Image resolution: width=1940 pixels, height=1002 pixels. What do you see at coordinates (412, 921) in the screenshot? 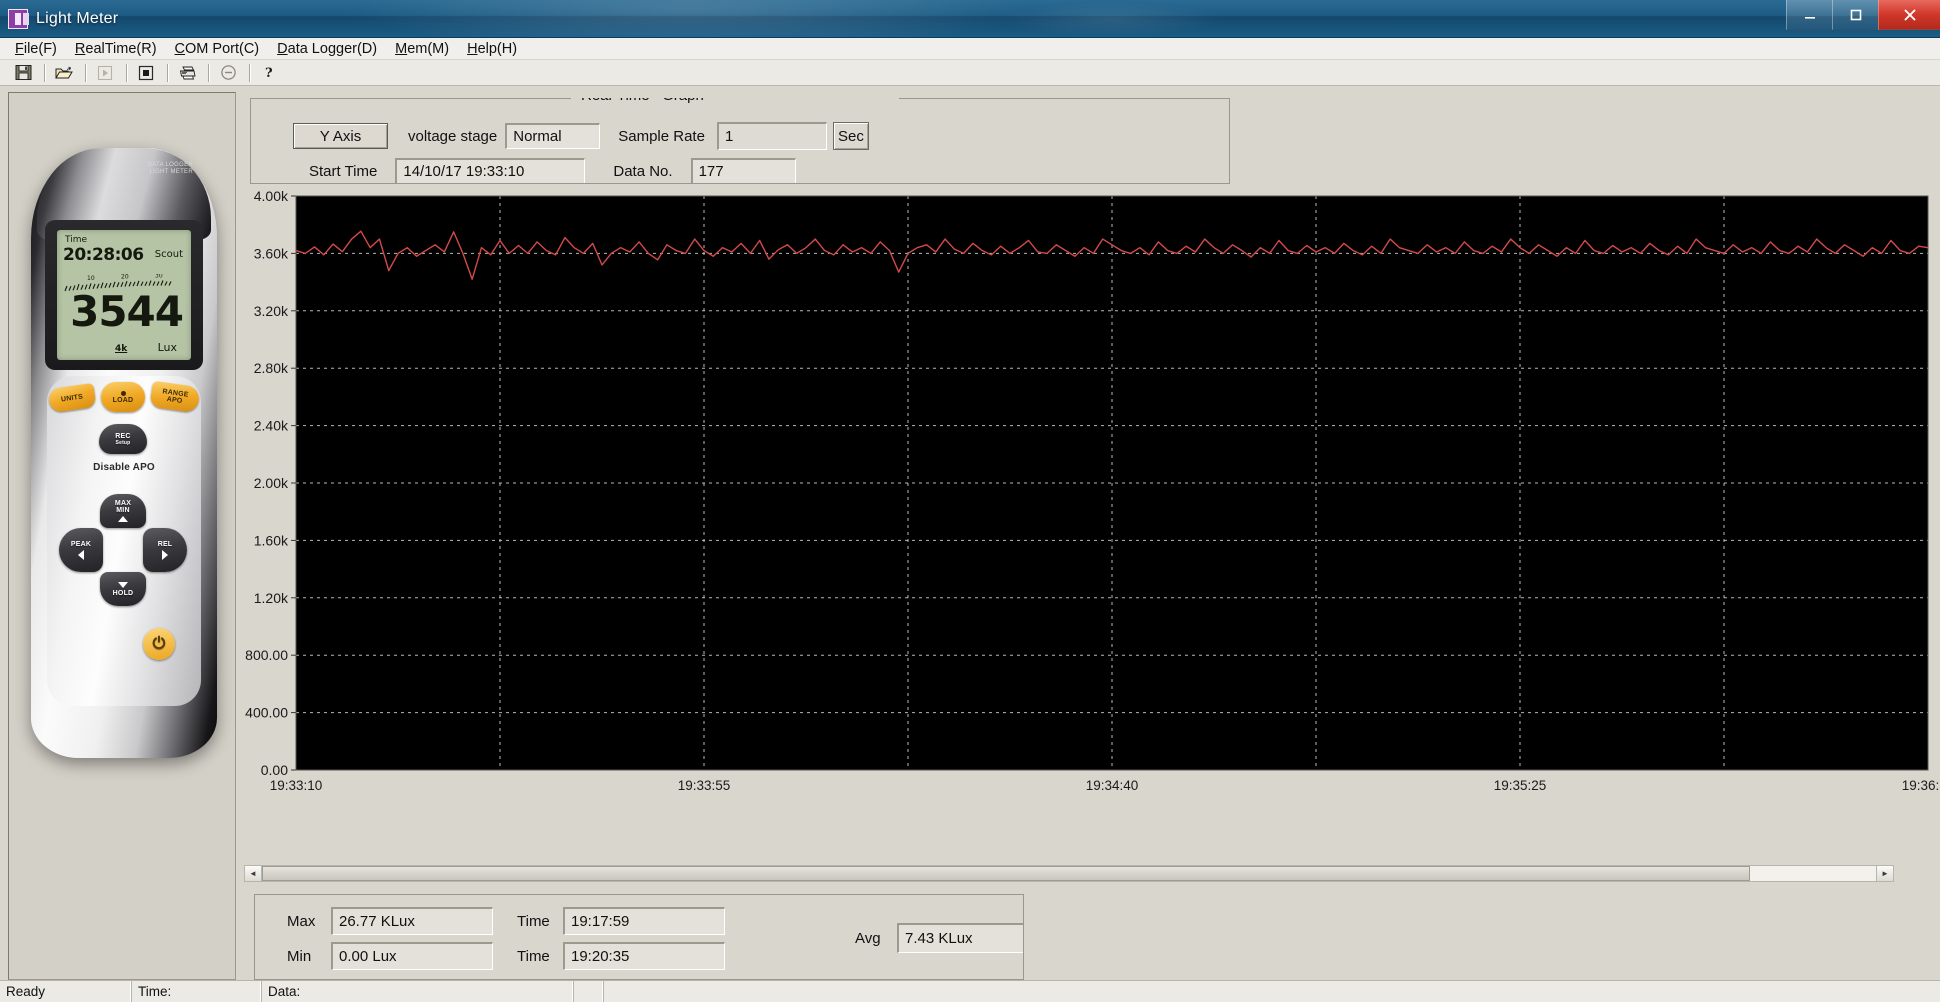
I see `max-value-field: 26.77 KLux` at bounding box center [412, 921].